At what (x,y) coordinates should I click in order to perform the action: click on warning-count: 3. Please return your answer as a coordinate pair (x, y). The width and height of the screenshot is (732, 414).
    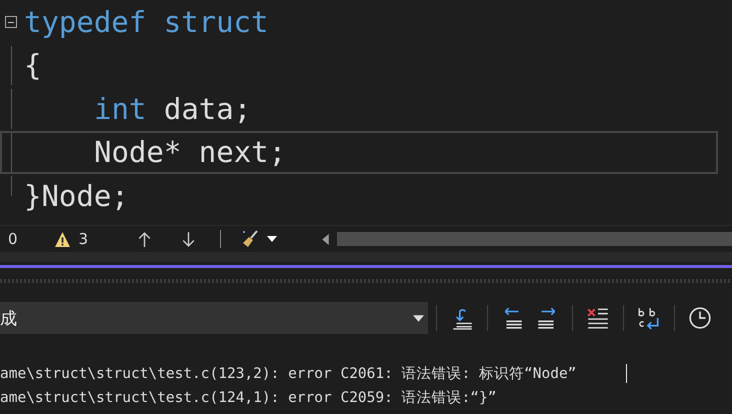
    Looking at the image, I should click on (83, 239).